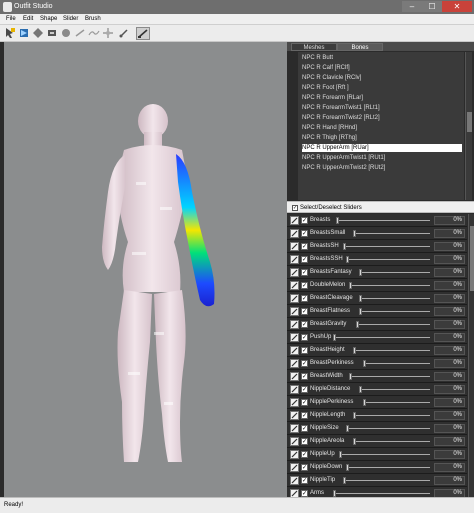  I want to click on list-item: NPC R Butt, so click(382, 58).